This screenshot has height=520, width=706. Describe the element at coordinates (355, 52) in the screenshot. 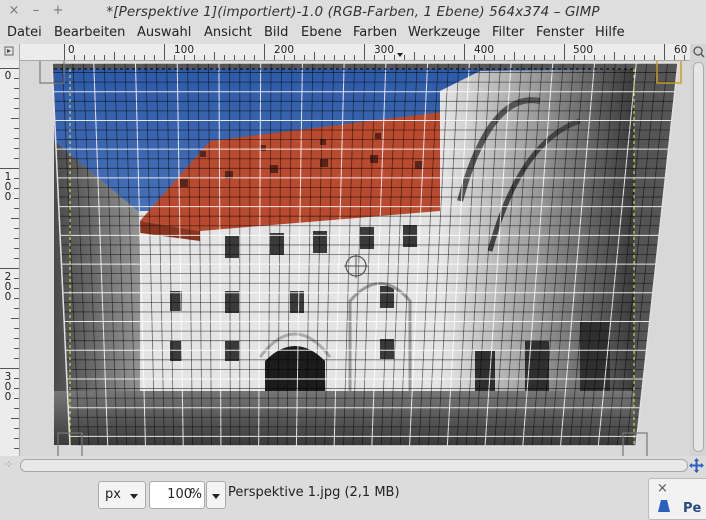

I see `horizontal-ruler: 0 100 200 300 400 500 60` at that location.